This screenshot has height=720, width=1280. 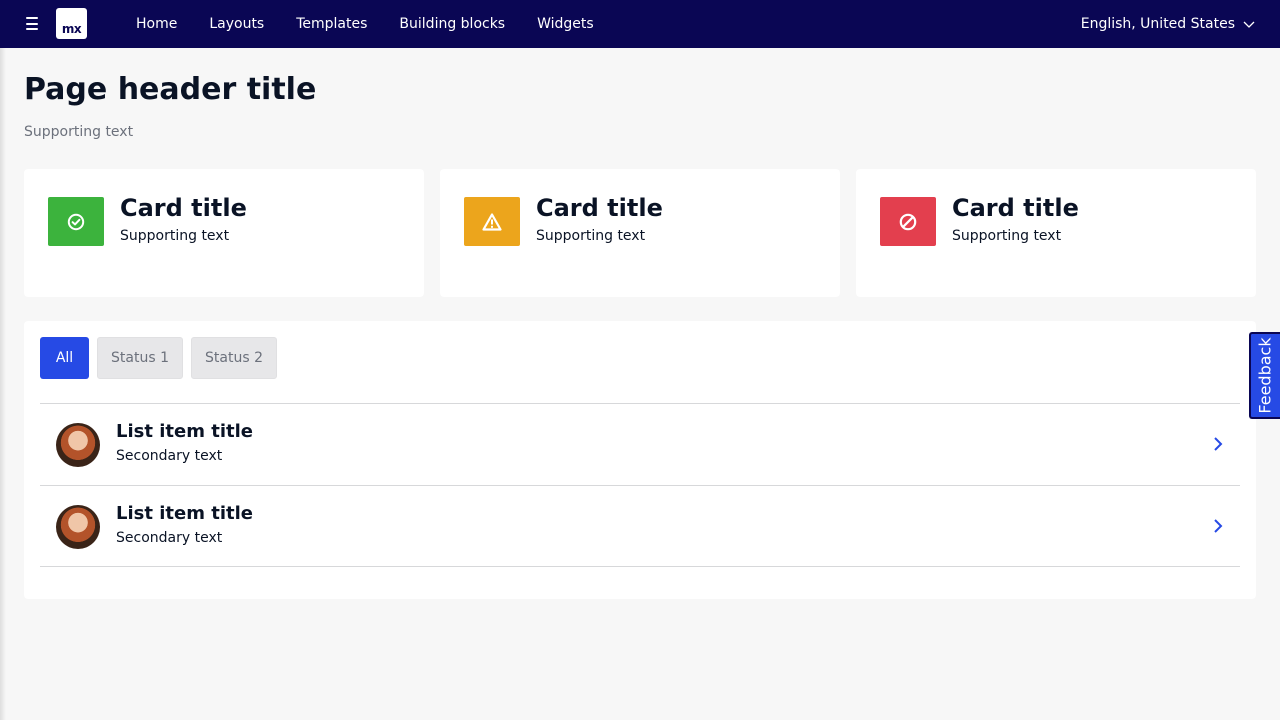 I want to click on check-circle-icon, so click(x=76, y=221).